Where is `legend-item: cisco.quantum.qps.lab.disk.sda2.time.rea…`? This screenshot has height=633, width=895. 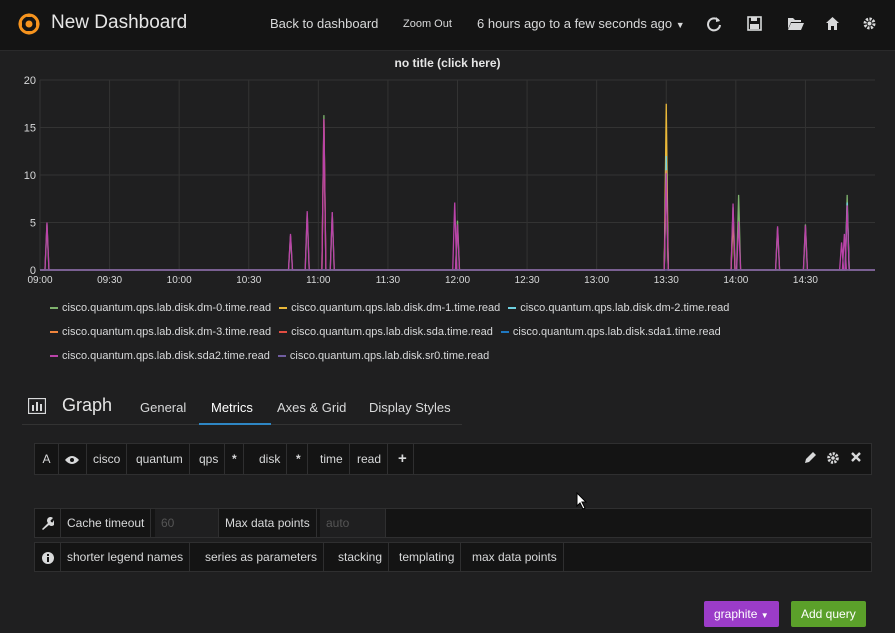
legend-item: cisco.quantum.qps.lab.disk.sda2.time.rea… is located at coordinates (160, 356).